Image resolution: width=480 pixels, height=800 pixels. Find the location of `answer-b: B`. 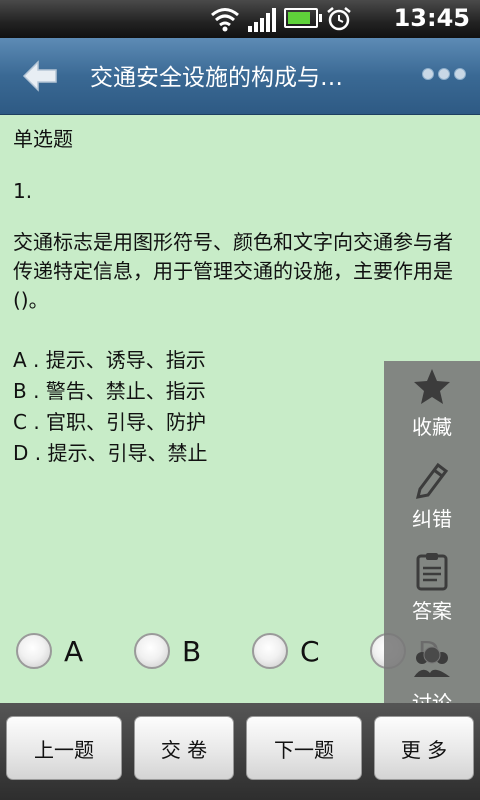

answer-b: B is located at coordinates (193, 651).